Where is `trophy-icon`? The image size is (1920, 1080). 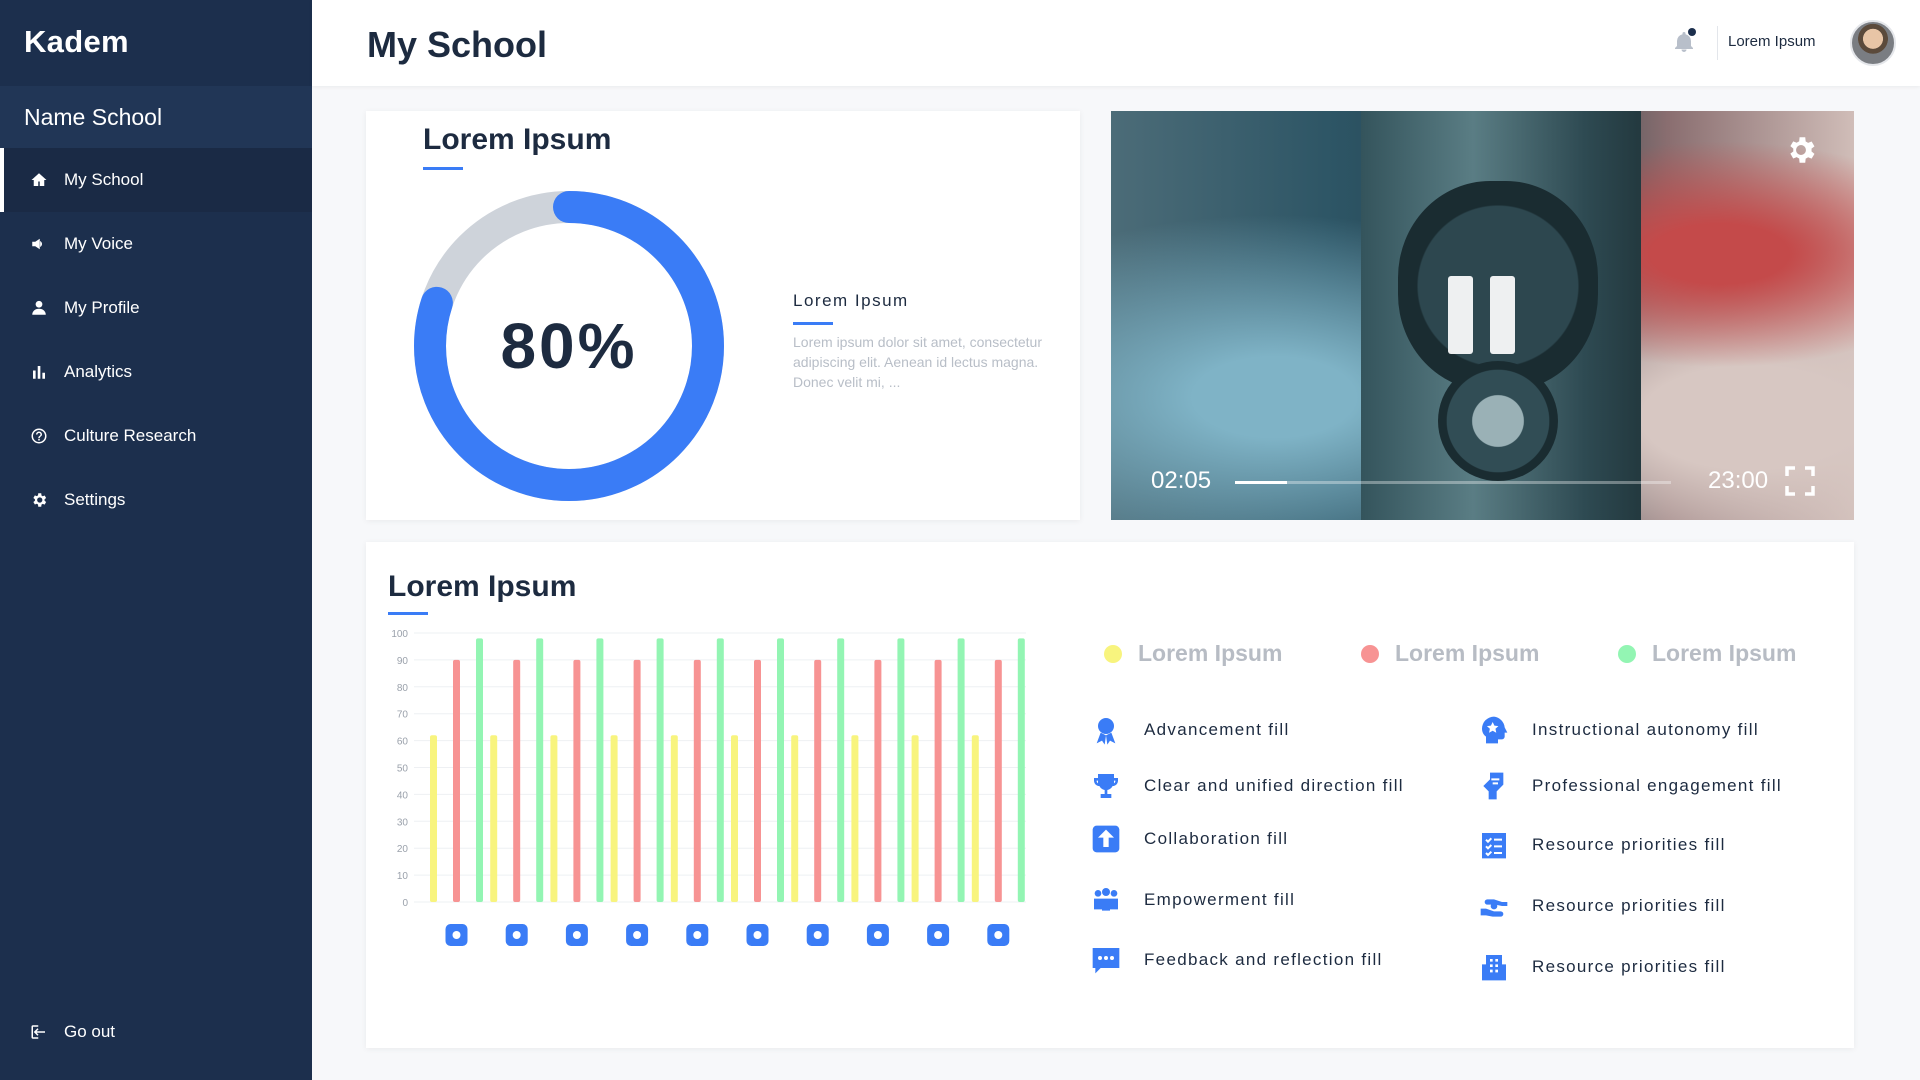 trophy-icon is located at coordinates (516, 935).